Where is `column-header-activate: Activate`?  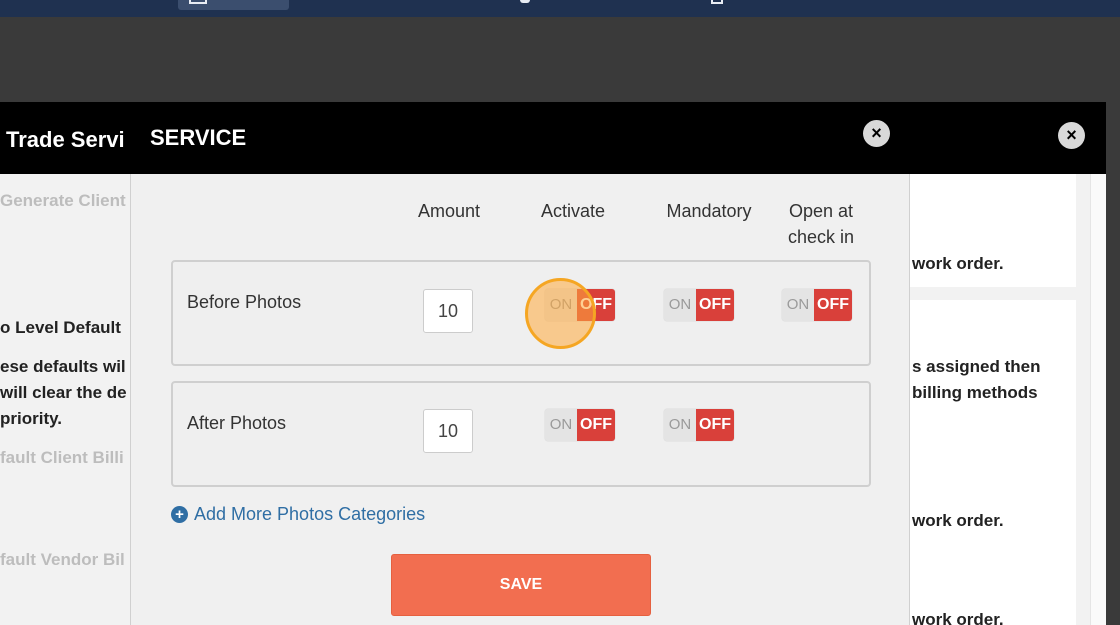 column-header-activate: Activate is located at coordinates (573, 211).